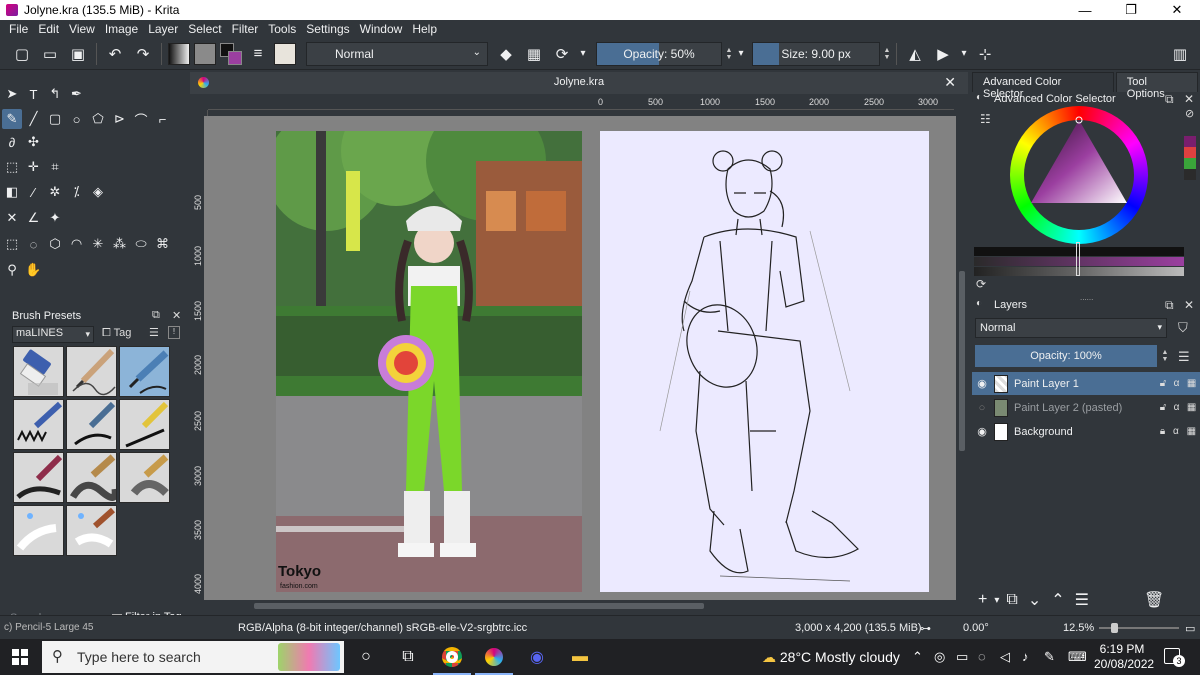 This screenshot has height=675, width=1200. I want to click on rectangle-tool-icon: ▢, so click(55, 119).